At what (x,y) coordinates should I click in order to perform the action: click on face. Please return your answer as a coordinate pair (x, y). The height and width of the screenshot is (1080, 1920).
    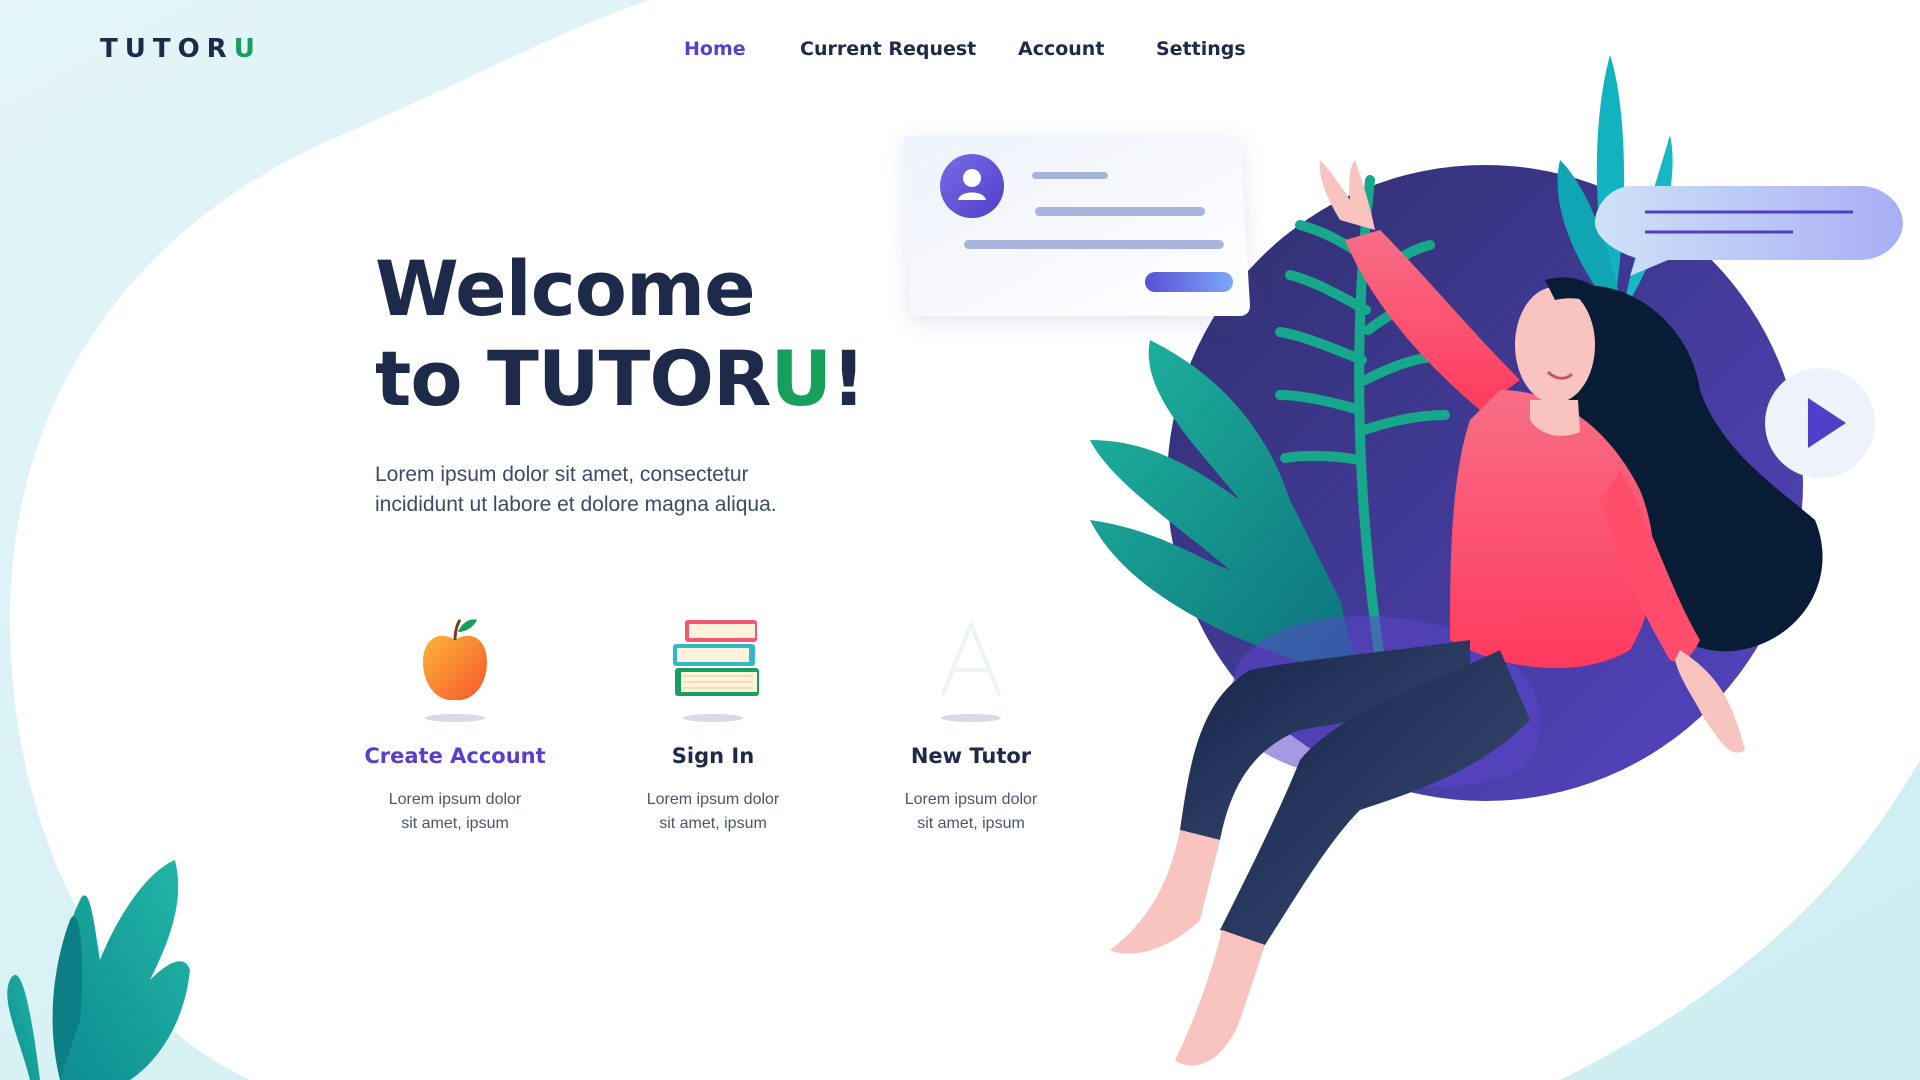
    Looking at the image, I should click on (1555, 345).